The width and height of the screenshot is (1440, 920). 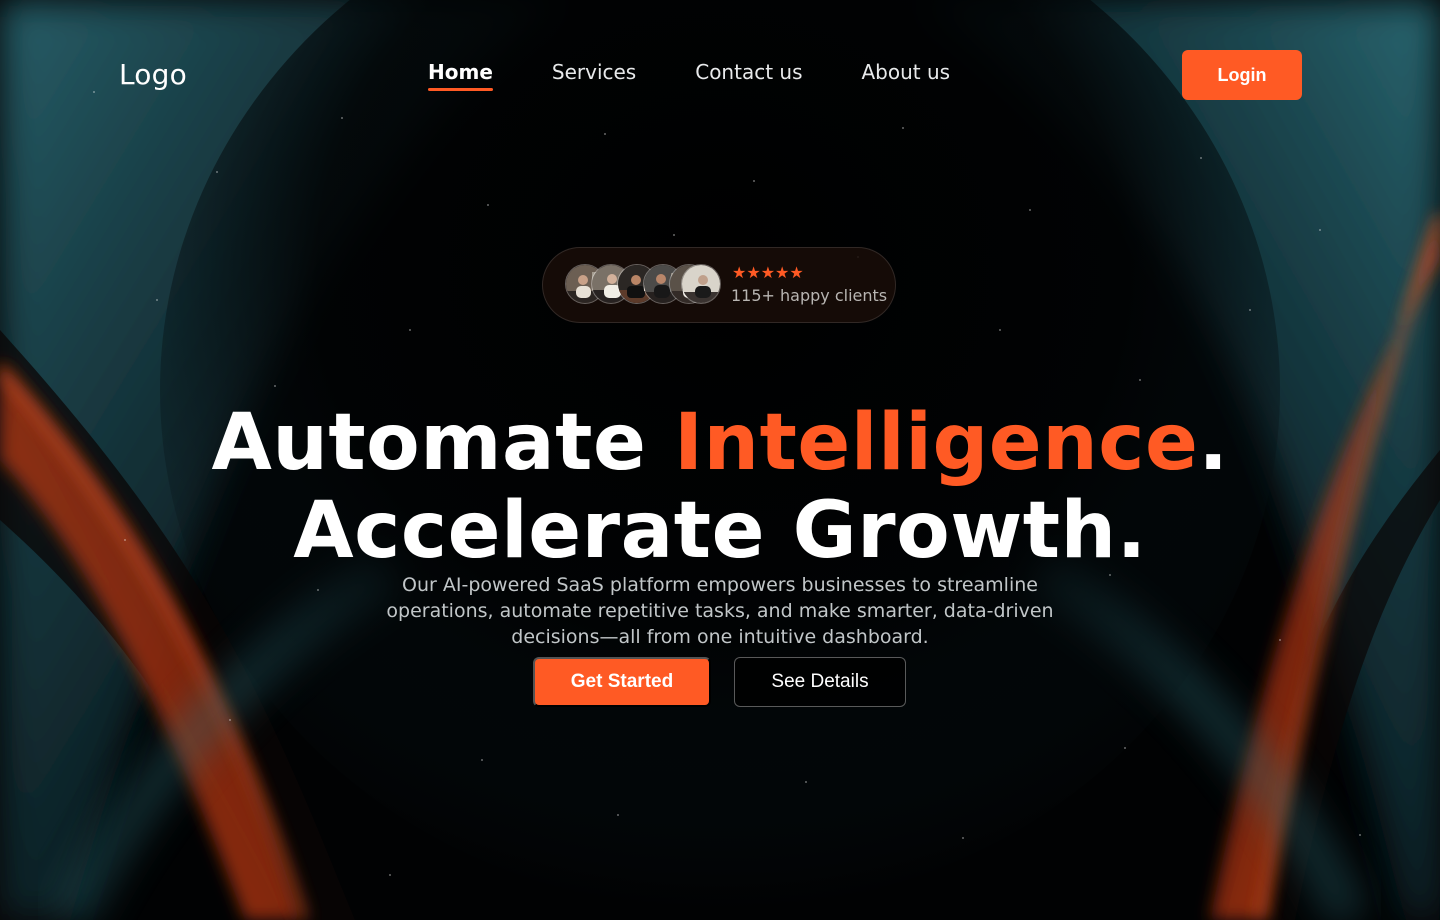 What do you see at coordinates (809, 295) in the screenshot?
I see `happy-clients-count: 115+ happy clients` at bounding box center [809, 295].